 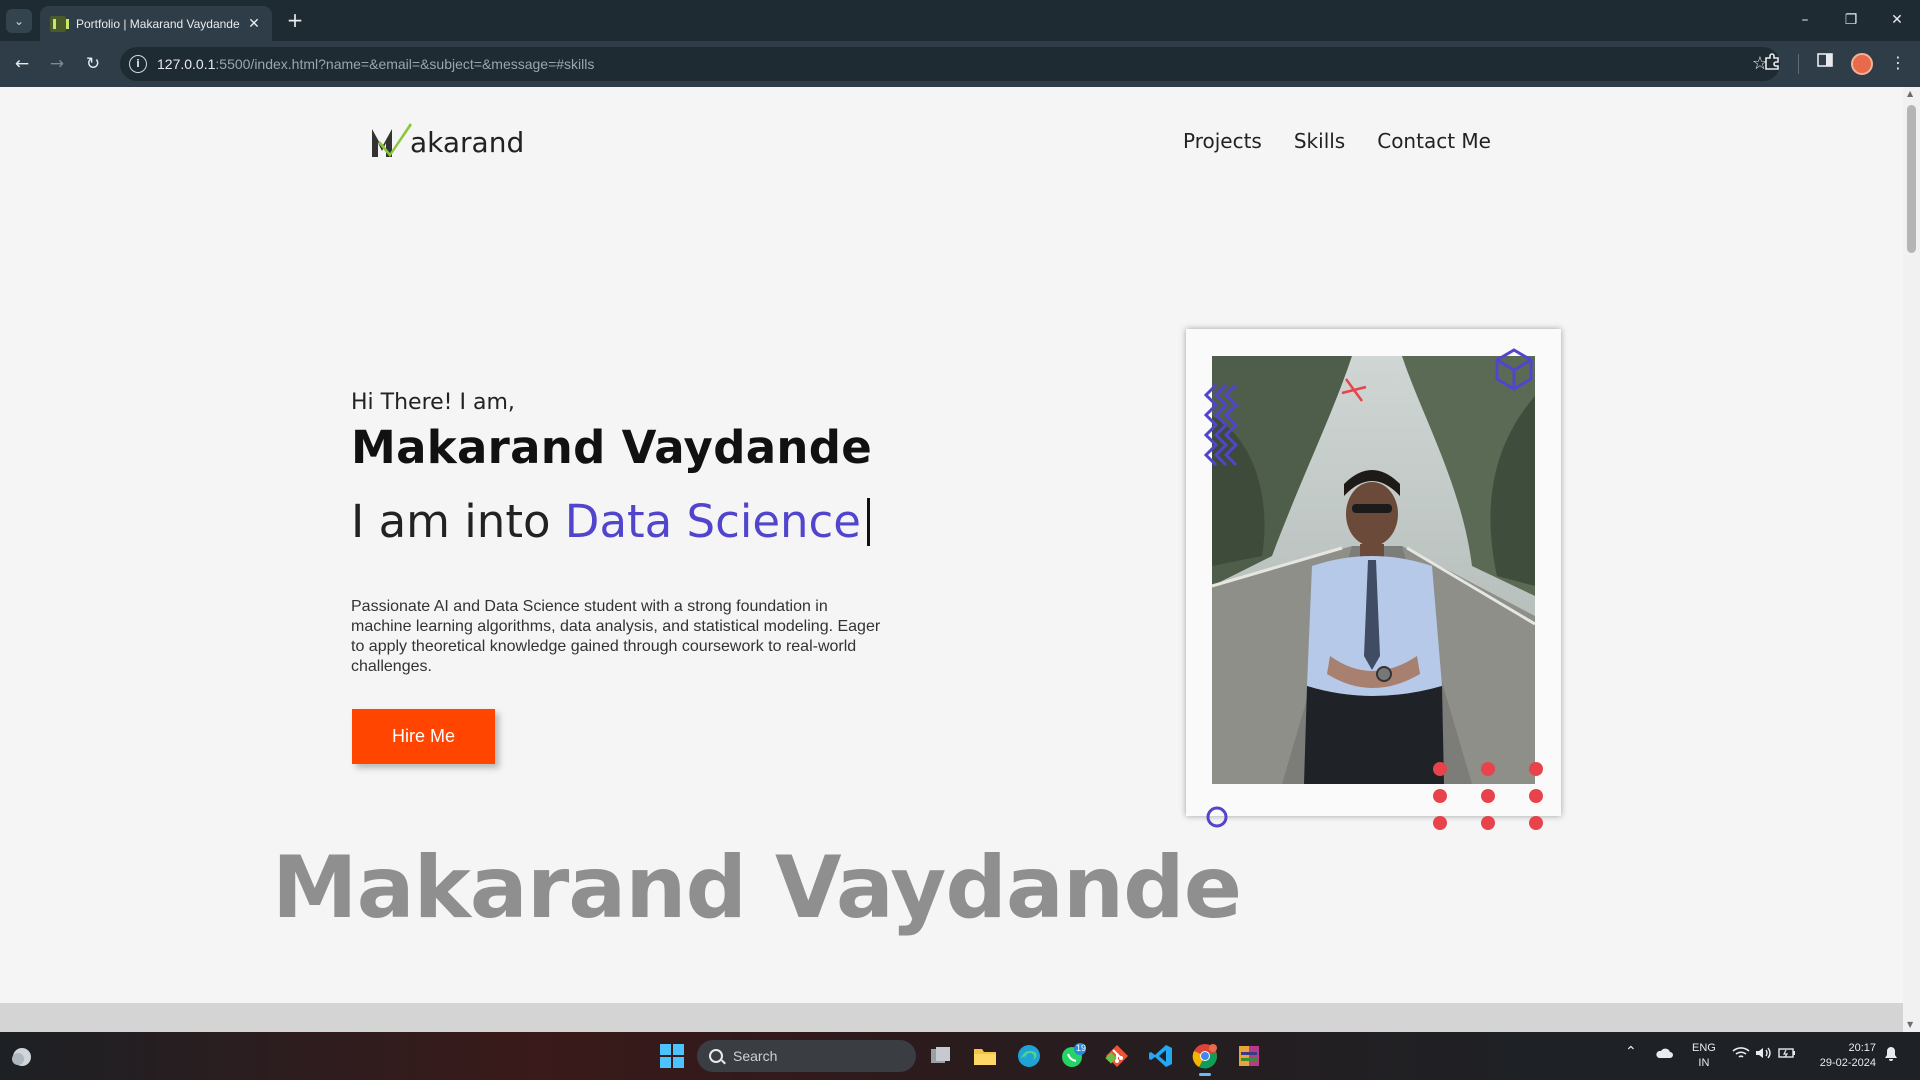 I want to click on profile-photo, so click(x=1373, y=570).